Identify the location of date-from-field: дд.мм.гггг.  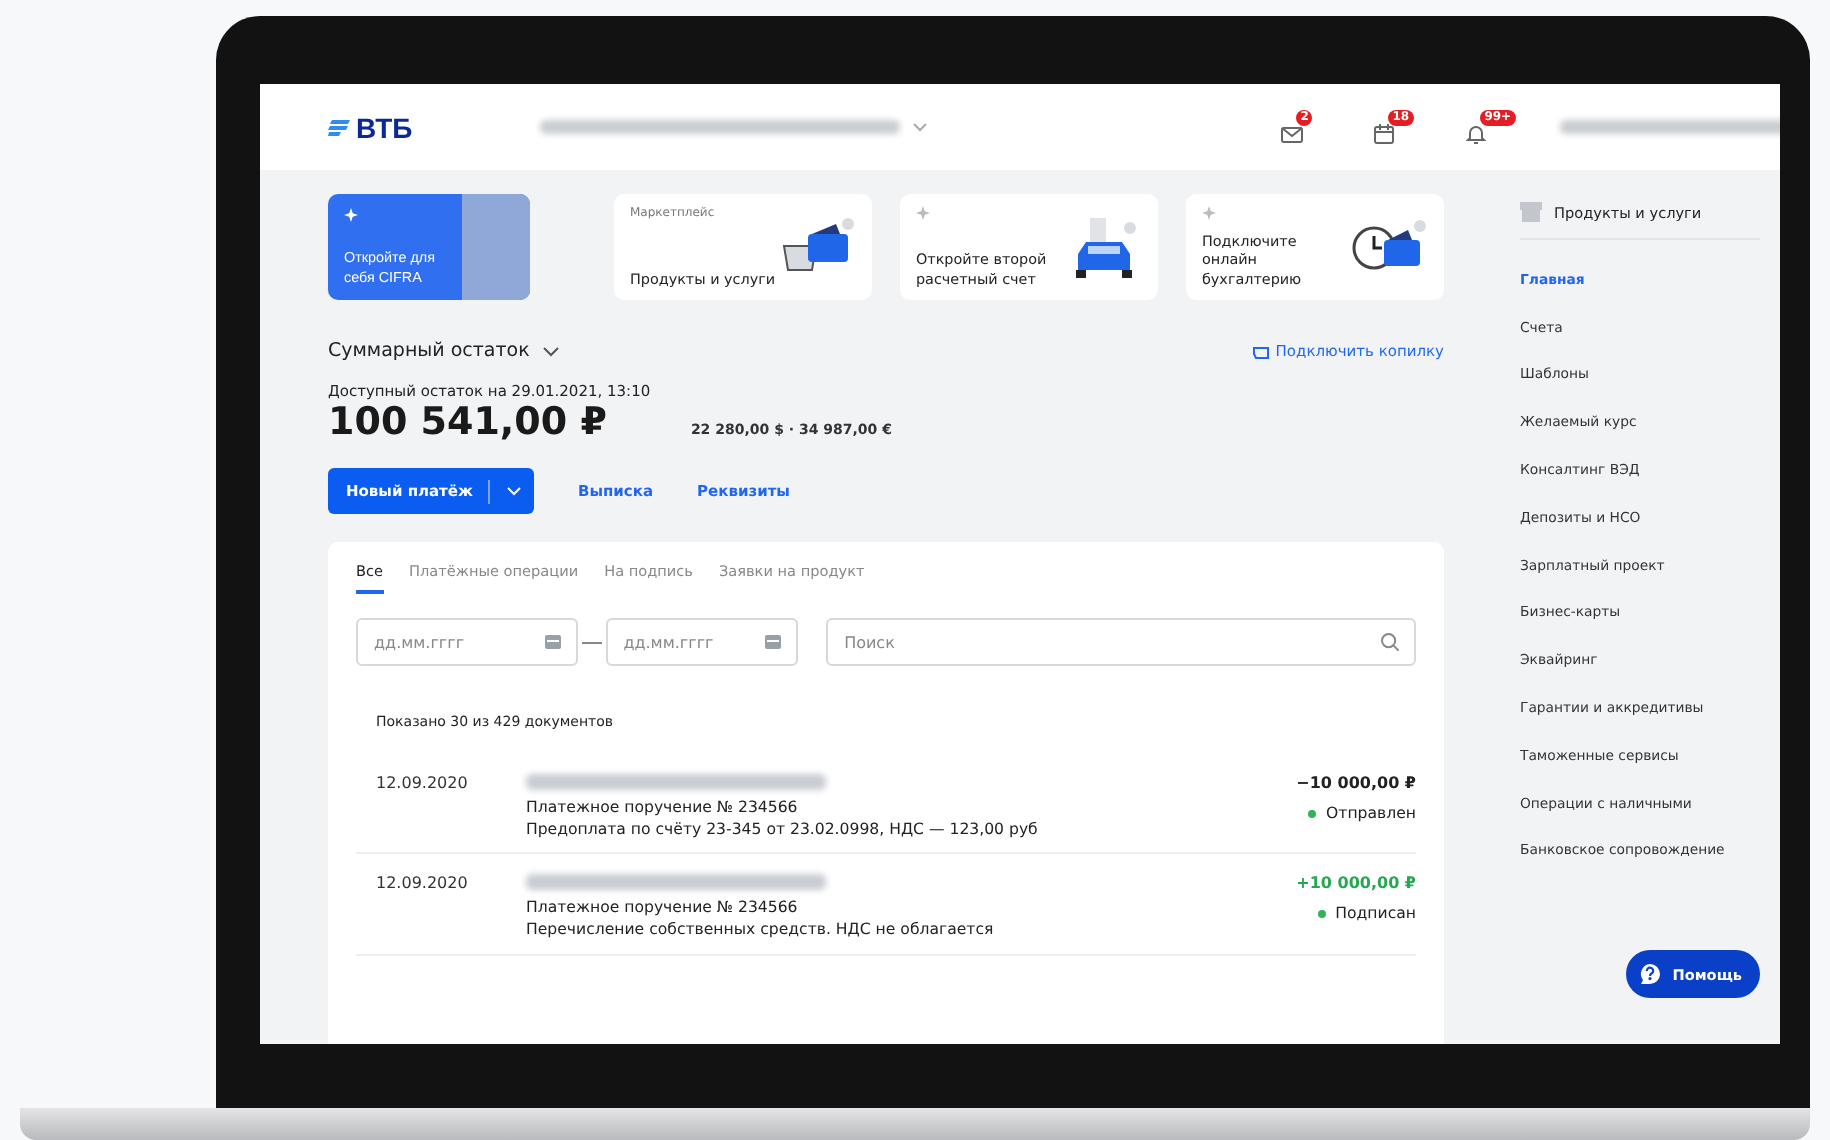
(467, 642).